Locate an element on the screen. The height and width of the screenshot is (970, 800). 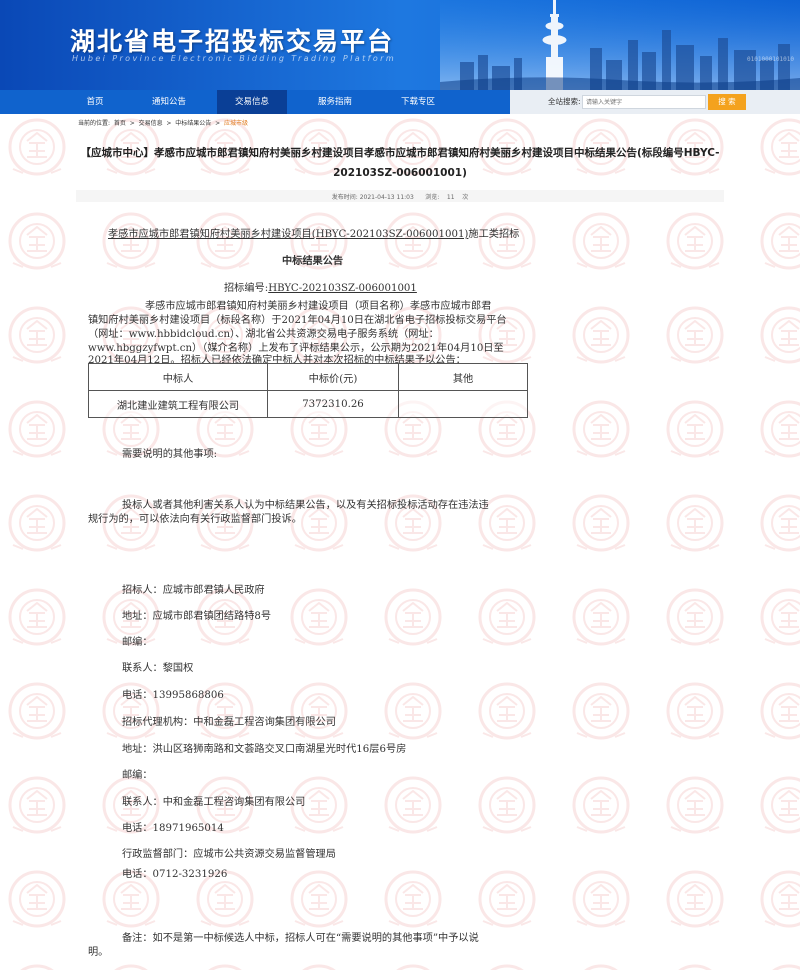
contact-supervisor: 行政监督部门：应城市公共资源交易监督管理局 is located at coordinates (229, 854).